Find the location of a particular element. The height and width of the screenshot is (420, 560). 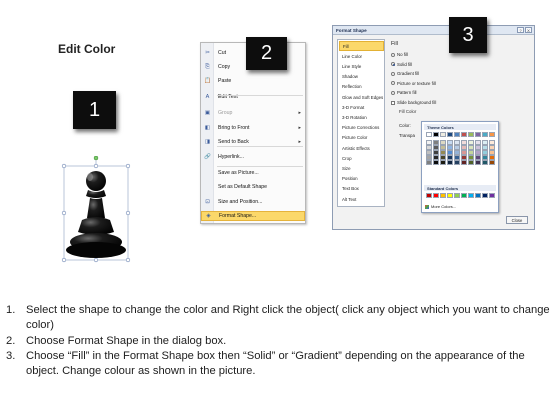

step-text: Choose Format Shape in the dialog box. is located at coordinates (126, 340).